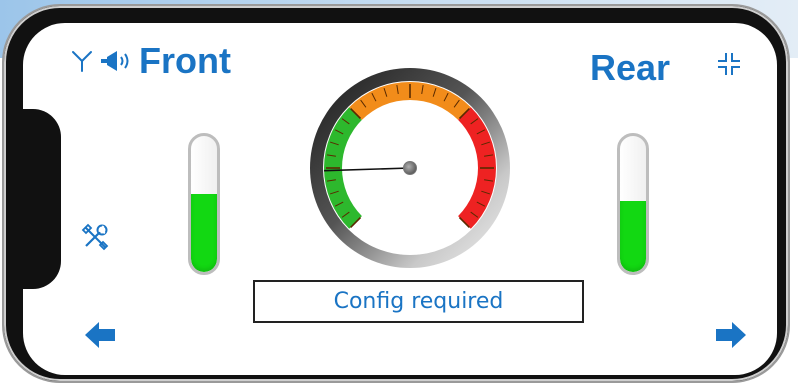 This screenshot has height=385, width=798. I want to click on antenna-icon, so click(82, 61).